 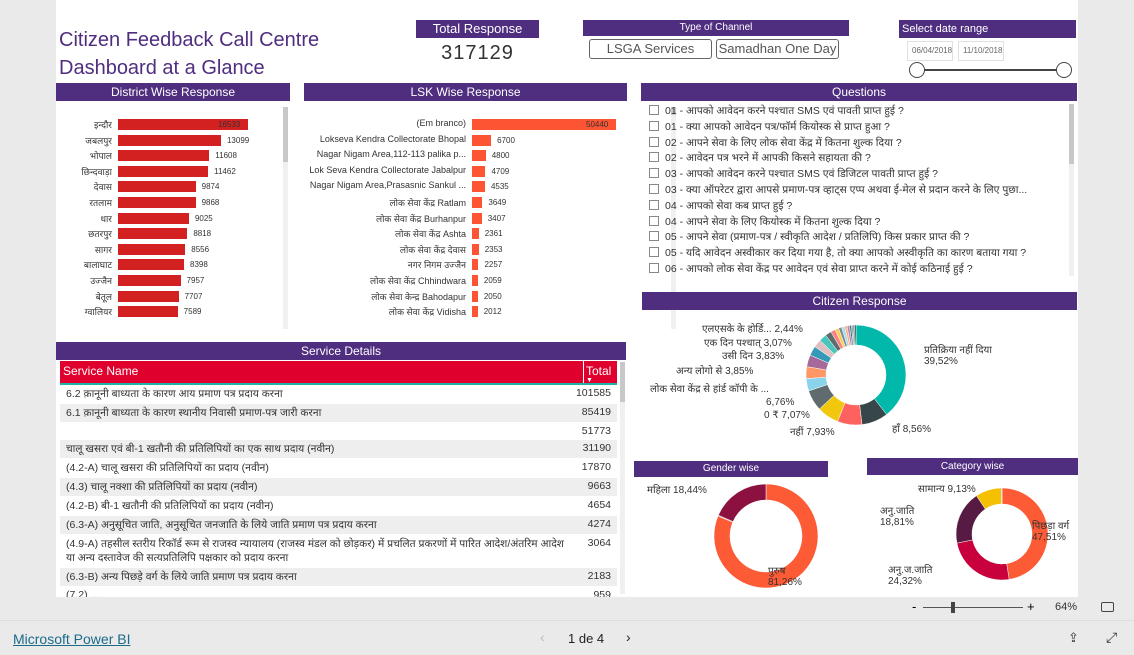 I want to click on slice-percent: 39,52%, so click(x=941, y=361).